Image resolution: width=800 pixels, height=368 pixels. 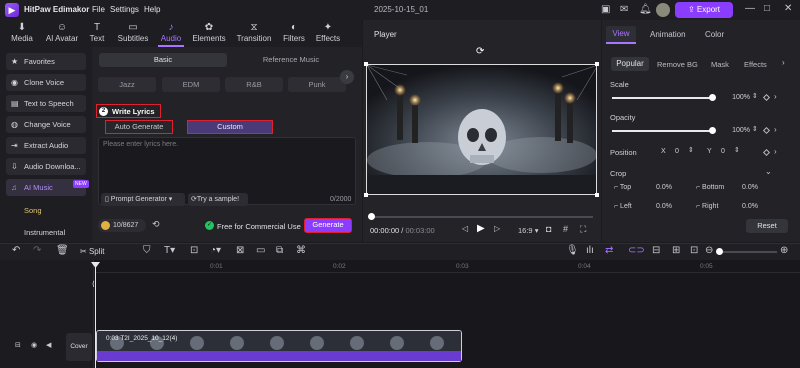 I want to click on tool-ai-avatar: ☺ AI Avatar, so click(x=62, y=33).